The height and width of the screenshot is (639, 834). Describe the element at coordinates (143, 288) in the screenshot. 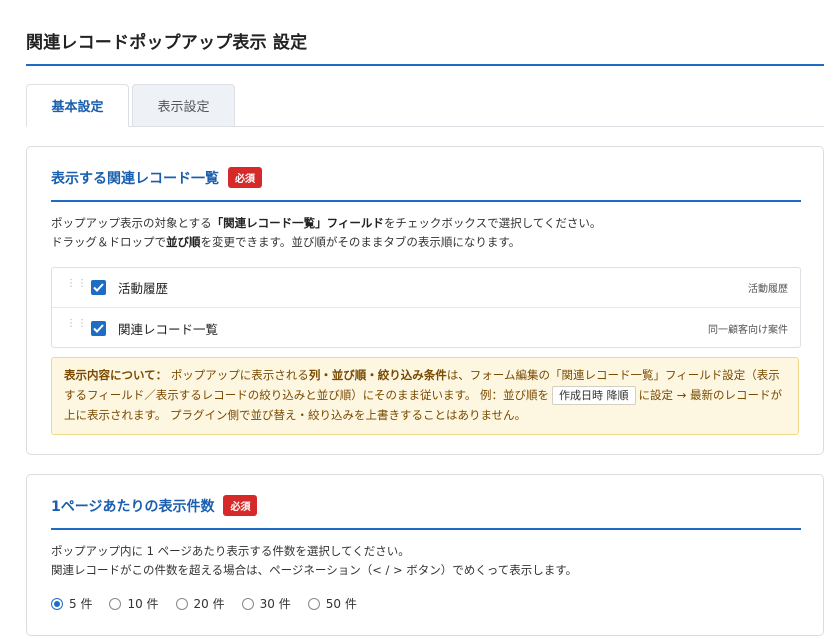

I see `field-label: 活動履歴` at that location.